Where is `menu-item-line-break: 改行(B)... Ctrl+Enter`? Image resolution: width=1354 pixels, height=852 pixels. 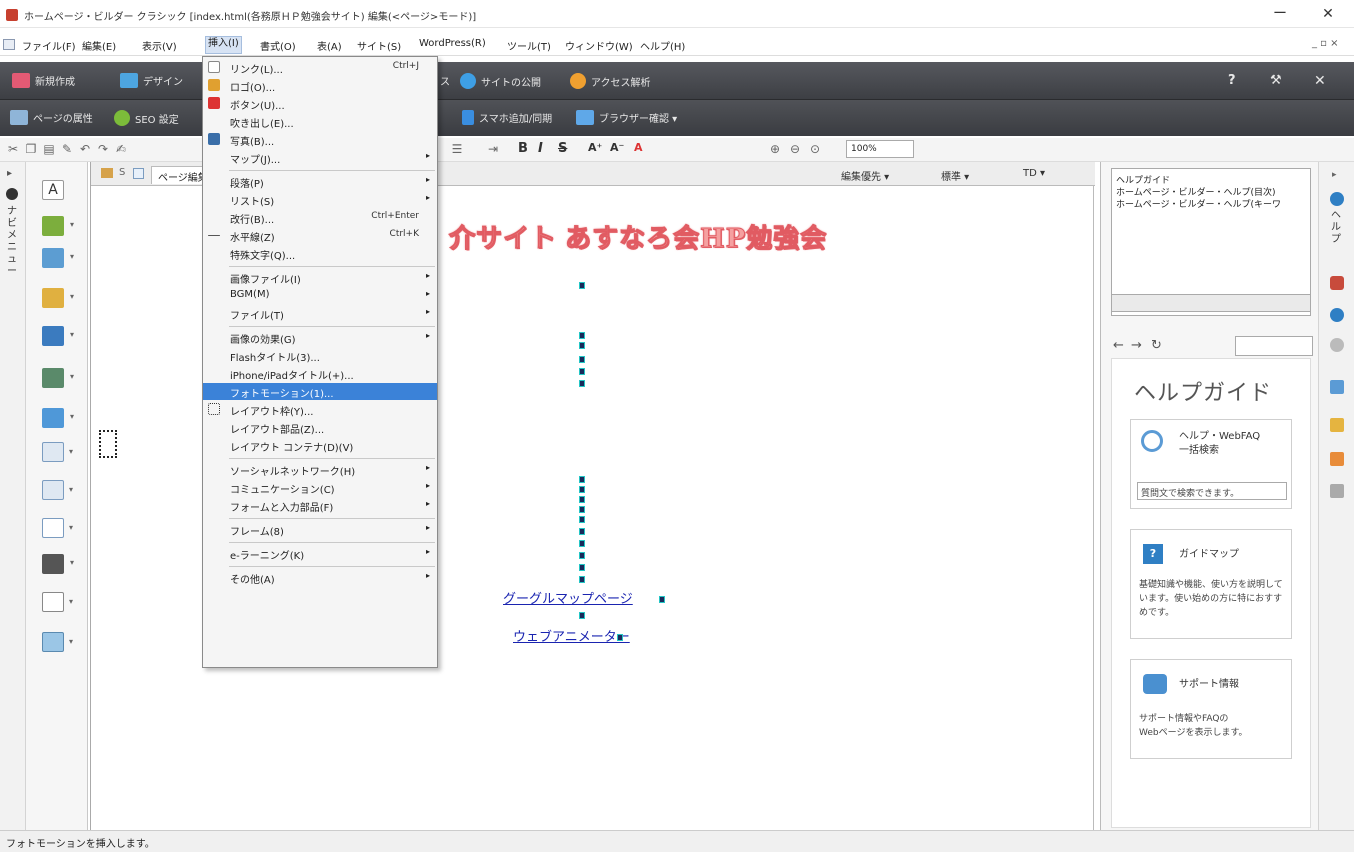 menu-item-line-break: 改行(B)... Ctrl+Enter is located at coordinates (320, 217).